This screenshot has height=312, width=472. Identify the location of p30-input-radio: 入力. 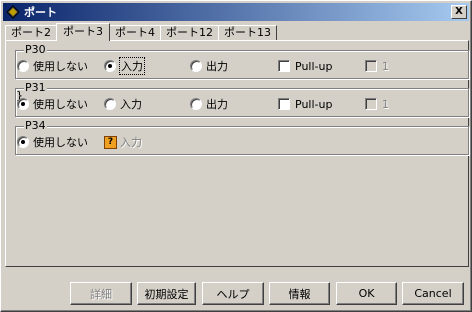
(124, 66).